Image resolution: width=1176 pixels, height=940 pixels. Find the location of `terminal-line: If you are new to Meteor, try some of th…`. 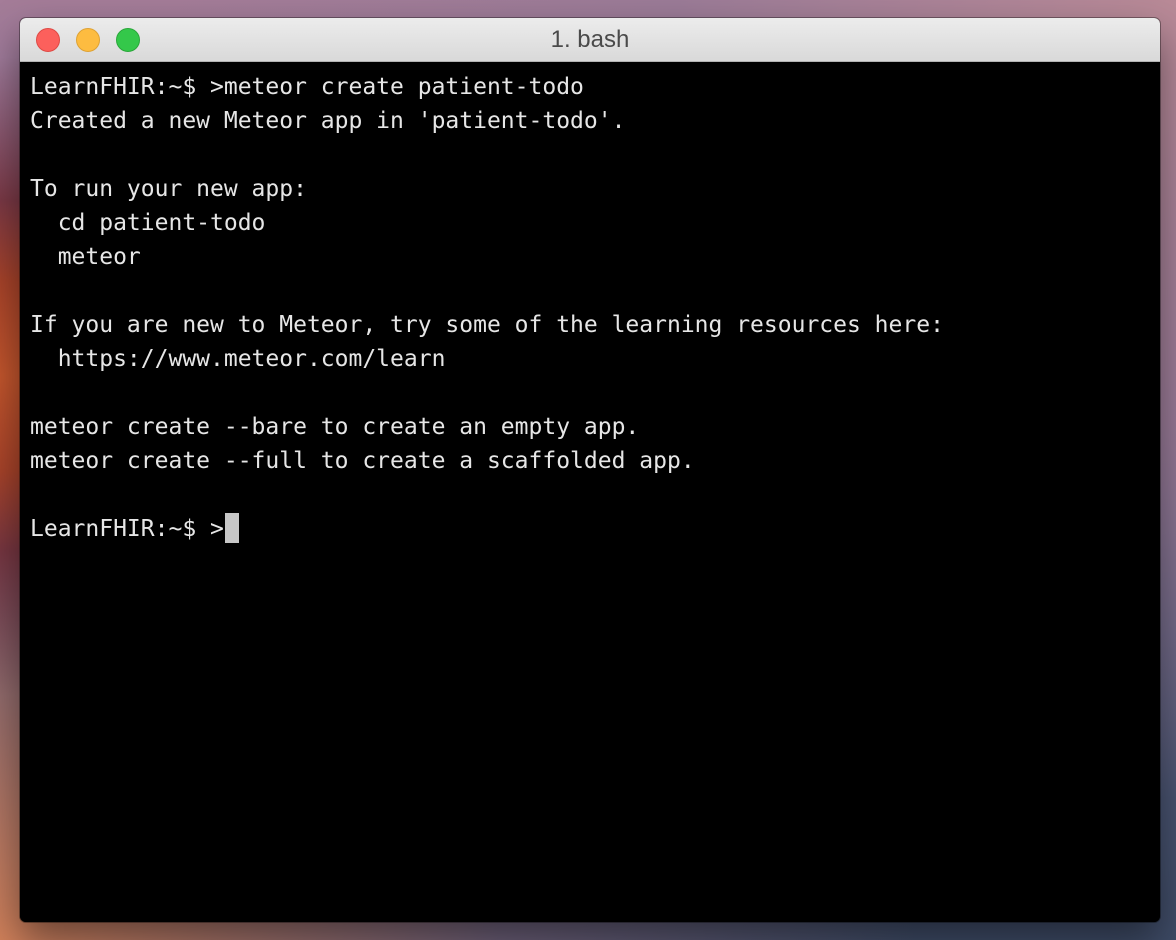

terminal-line: If you are new to Meteor, try some of th… is located at coordinates (487, 325).